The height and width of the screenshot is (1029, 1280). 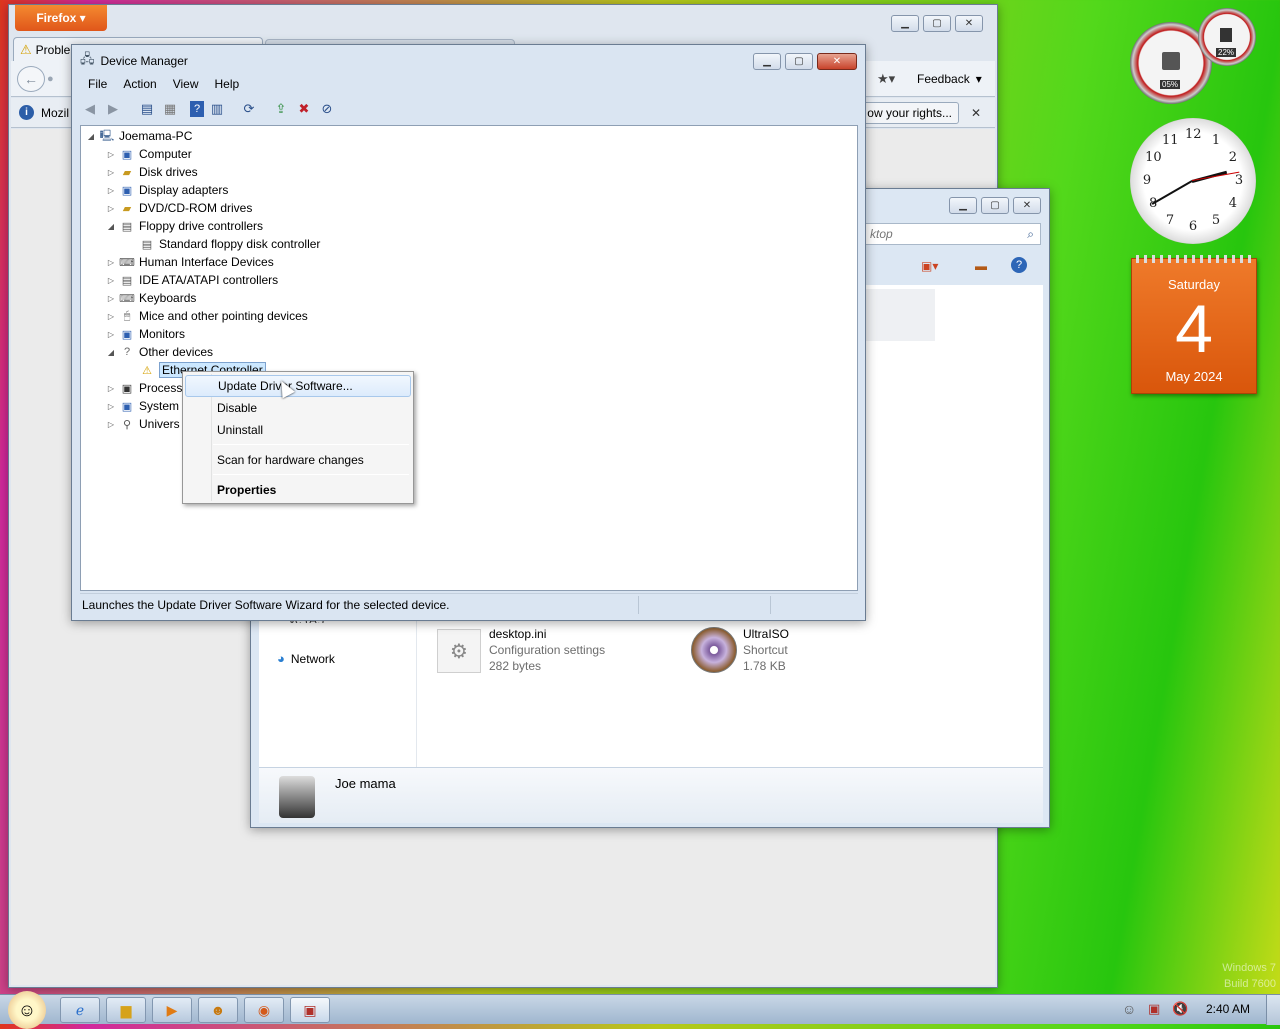 What do you see at coordinates (217, 109) in the screenshot?
I see `show-action-pane-icon: ▥` at bounding box center [217, 109].